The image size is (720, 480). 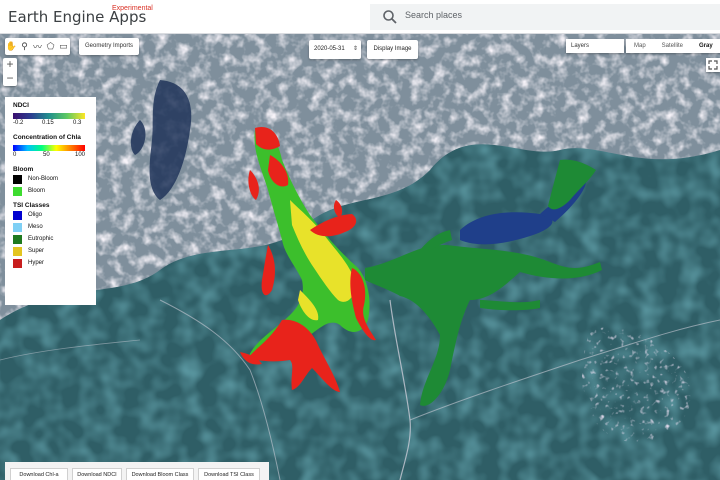 What do you see at coordinates (705, 46) in the screenshot?
I see `map-type-gray: Gray` at bounding box center [705, 46].